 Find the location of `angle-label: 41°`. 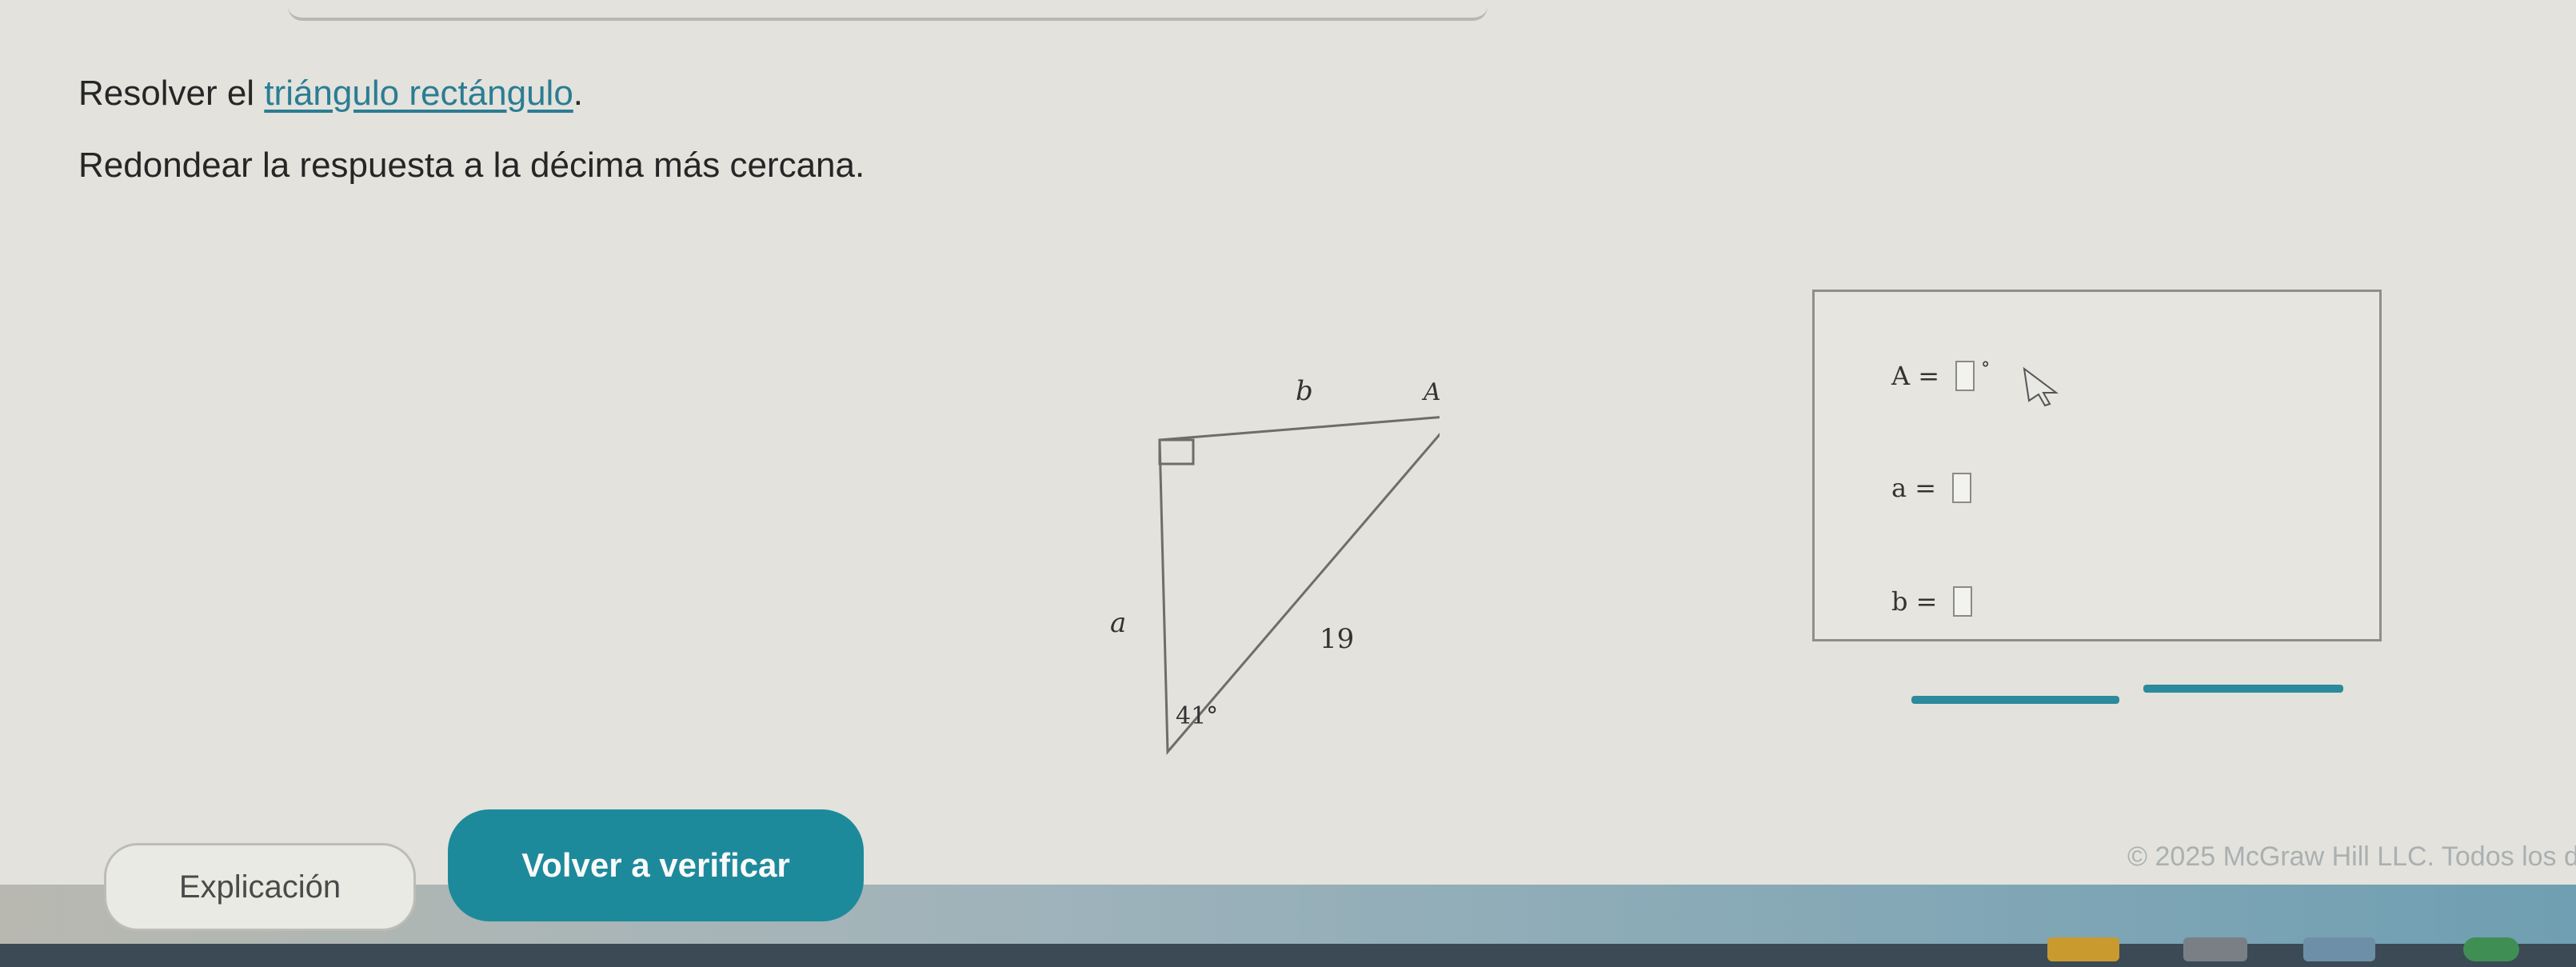

angle-label: 41° is located at coordinates (1197, 716).